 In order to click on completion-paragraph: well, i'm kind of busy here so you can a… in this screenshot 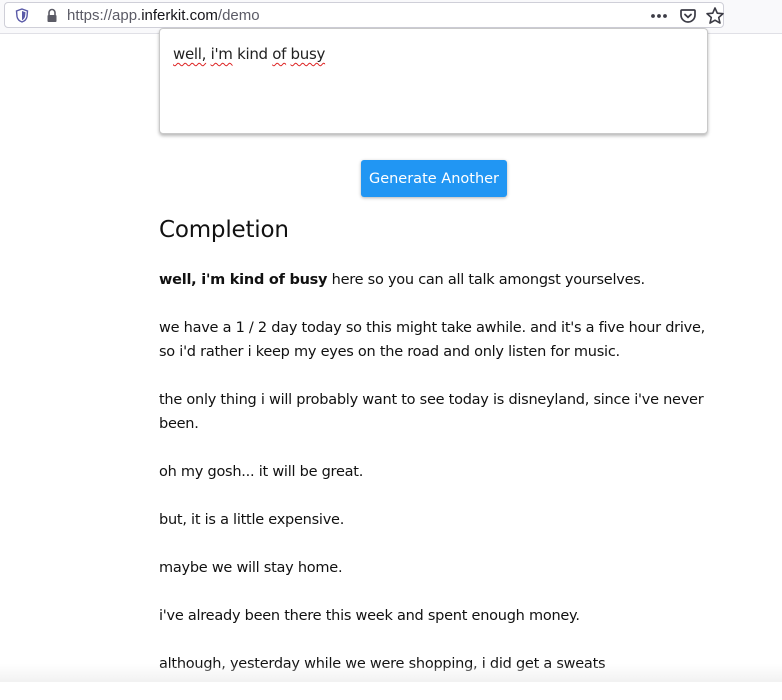, I will do `click(439, 280)`.